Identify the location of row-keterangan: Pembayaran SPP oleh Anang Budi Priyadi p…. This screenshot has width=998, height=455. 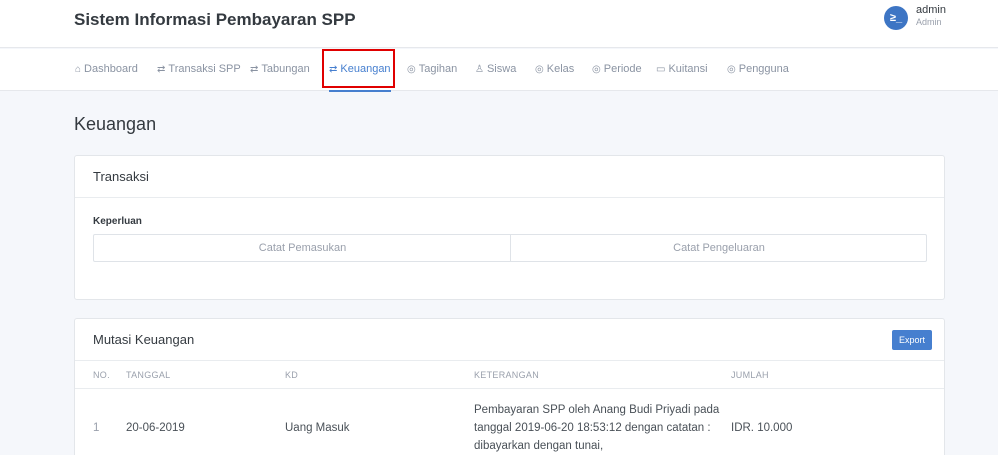
(596, 428).